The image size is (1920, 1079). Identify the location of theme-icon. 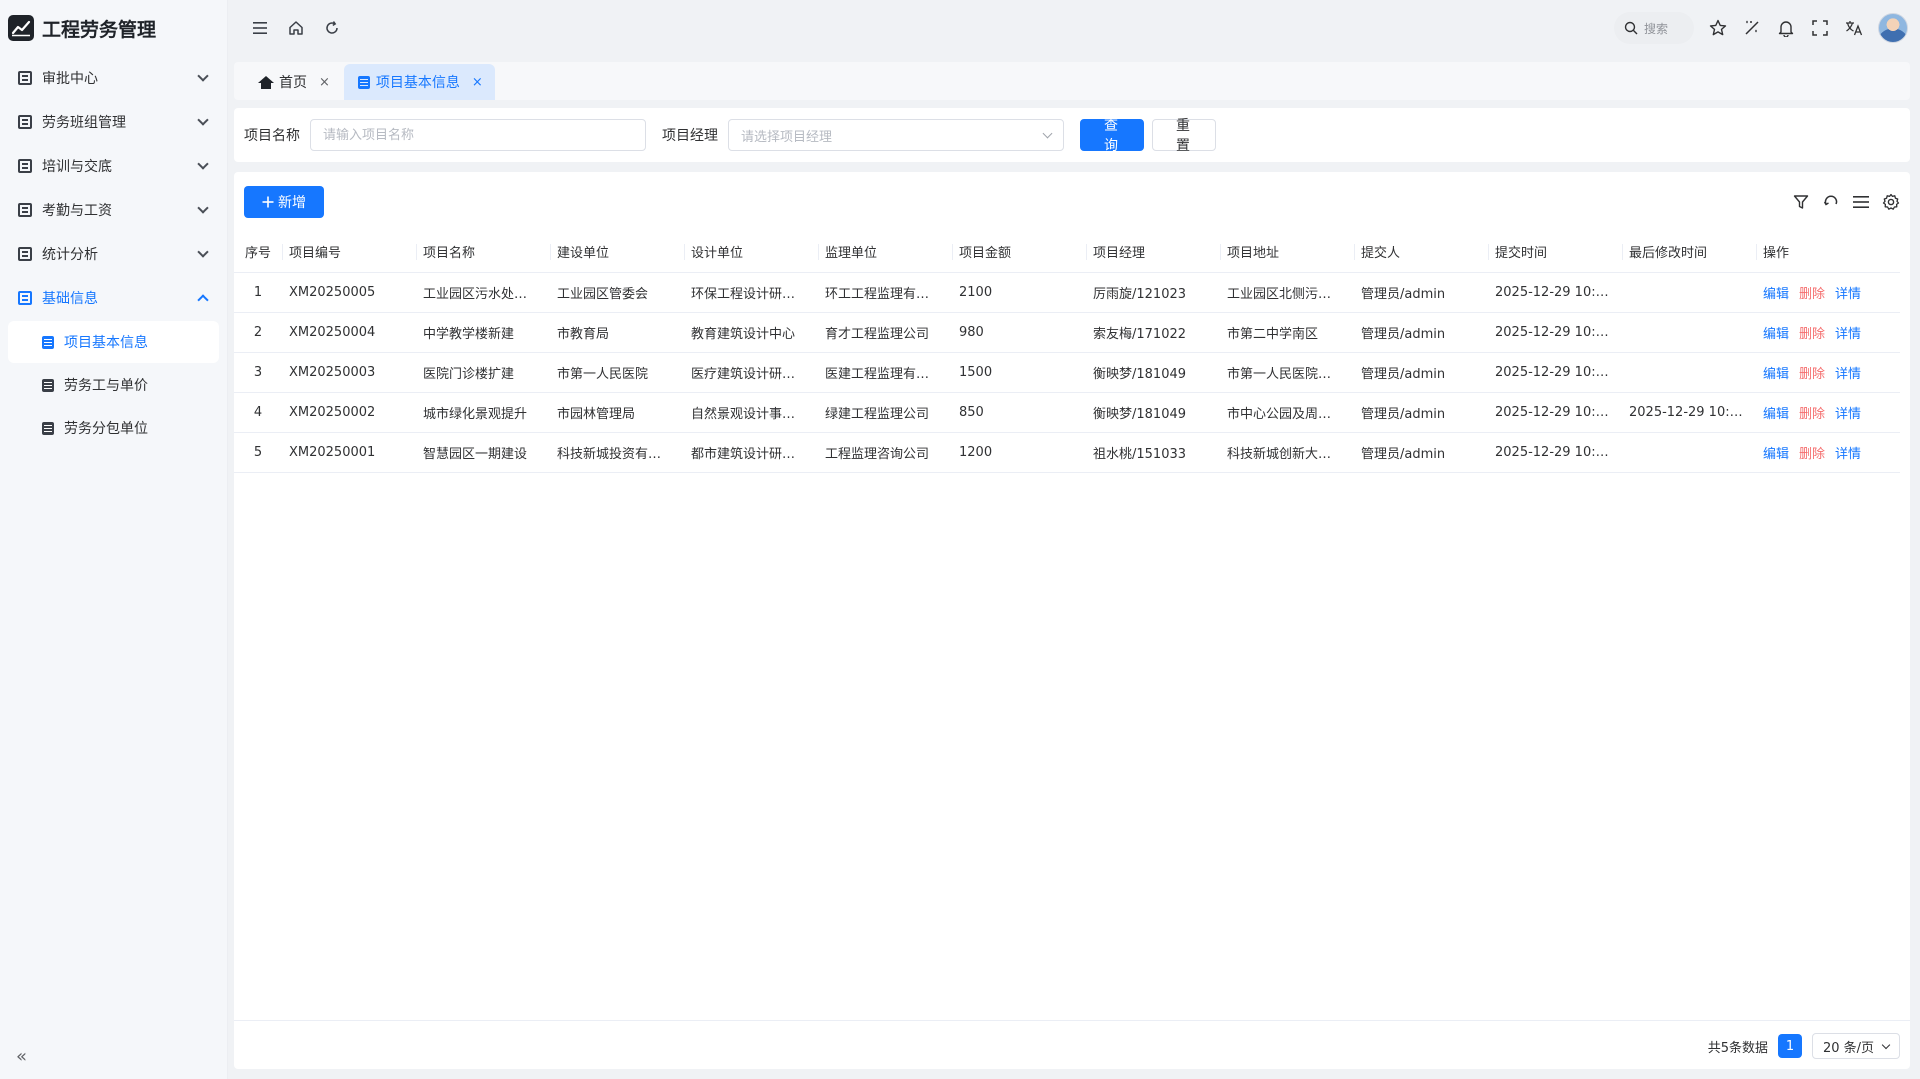
(1752, 28).